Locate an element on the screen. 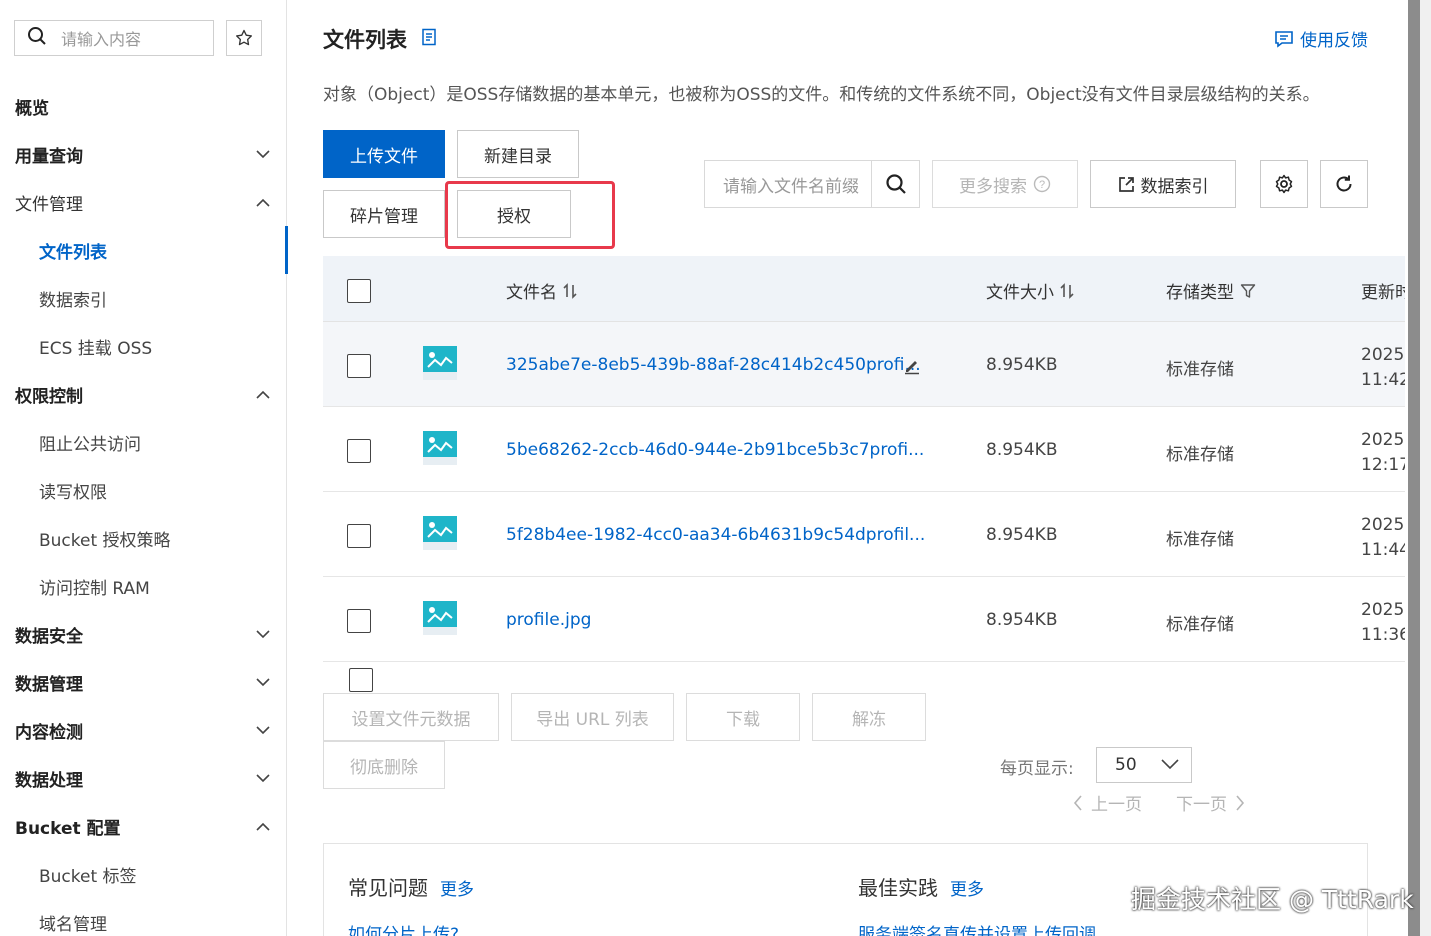 The image size is (1431, 936). sidebar-item-data-management: 数据管理 is located at coordinates (143, 682).